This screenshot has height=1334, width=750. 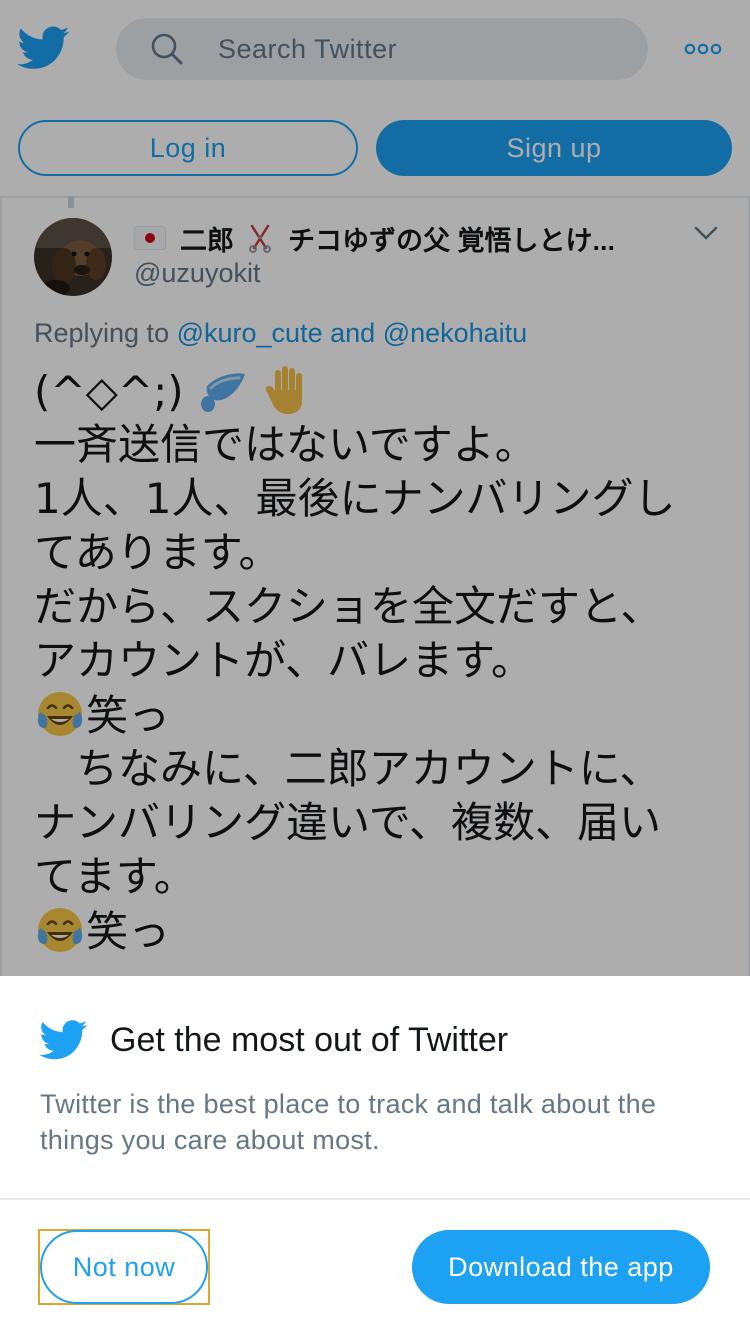 I want to click on prompt-title: Get the most out of Twitter, so click(x=309, y=1040).